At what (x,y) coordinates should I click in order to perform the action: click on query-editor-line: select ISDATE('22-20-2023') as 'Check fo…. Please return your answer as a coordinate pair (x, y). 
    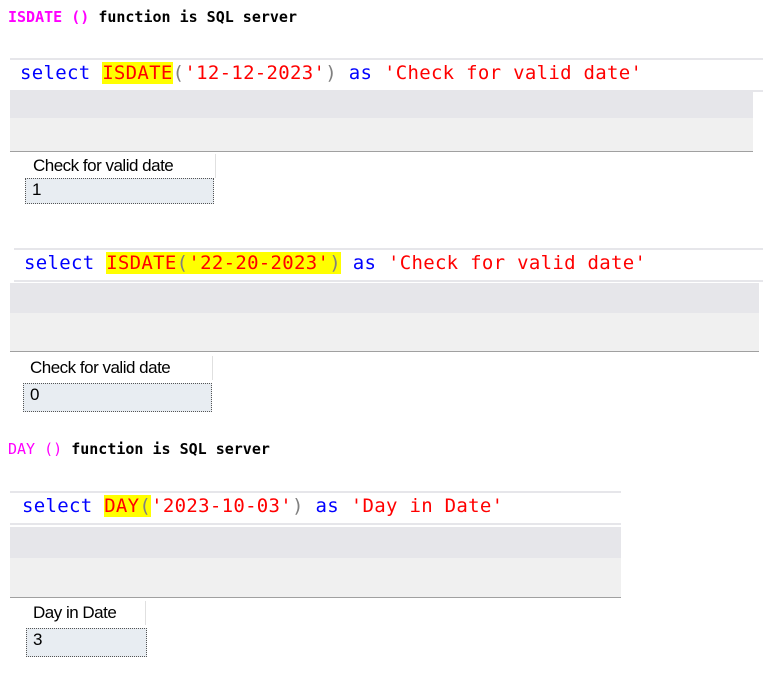
    Looking at the image, I should click on (388, 265).